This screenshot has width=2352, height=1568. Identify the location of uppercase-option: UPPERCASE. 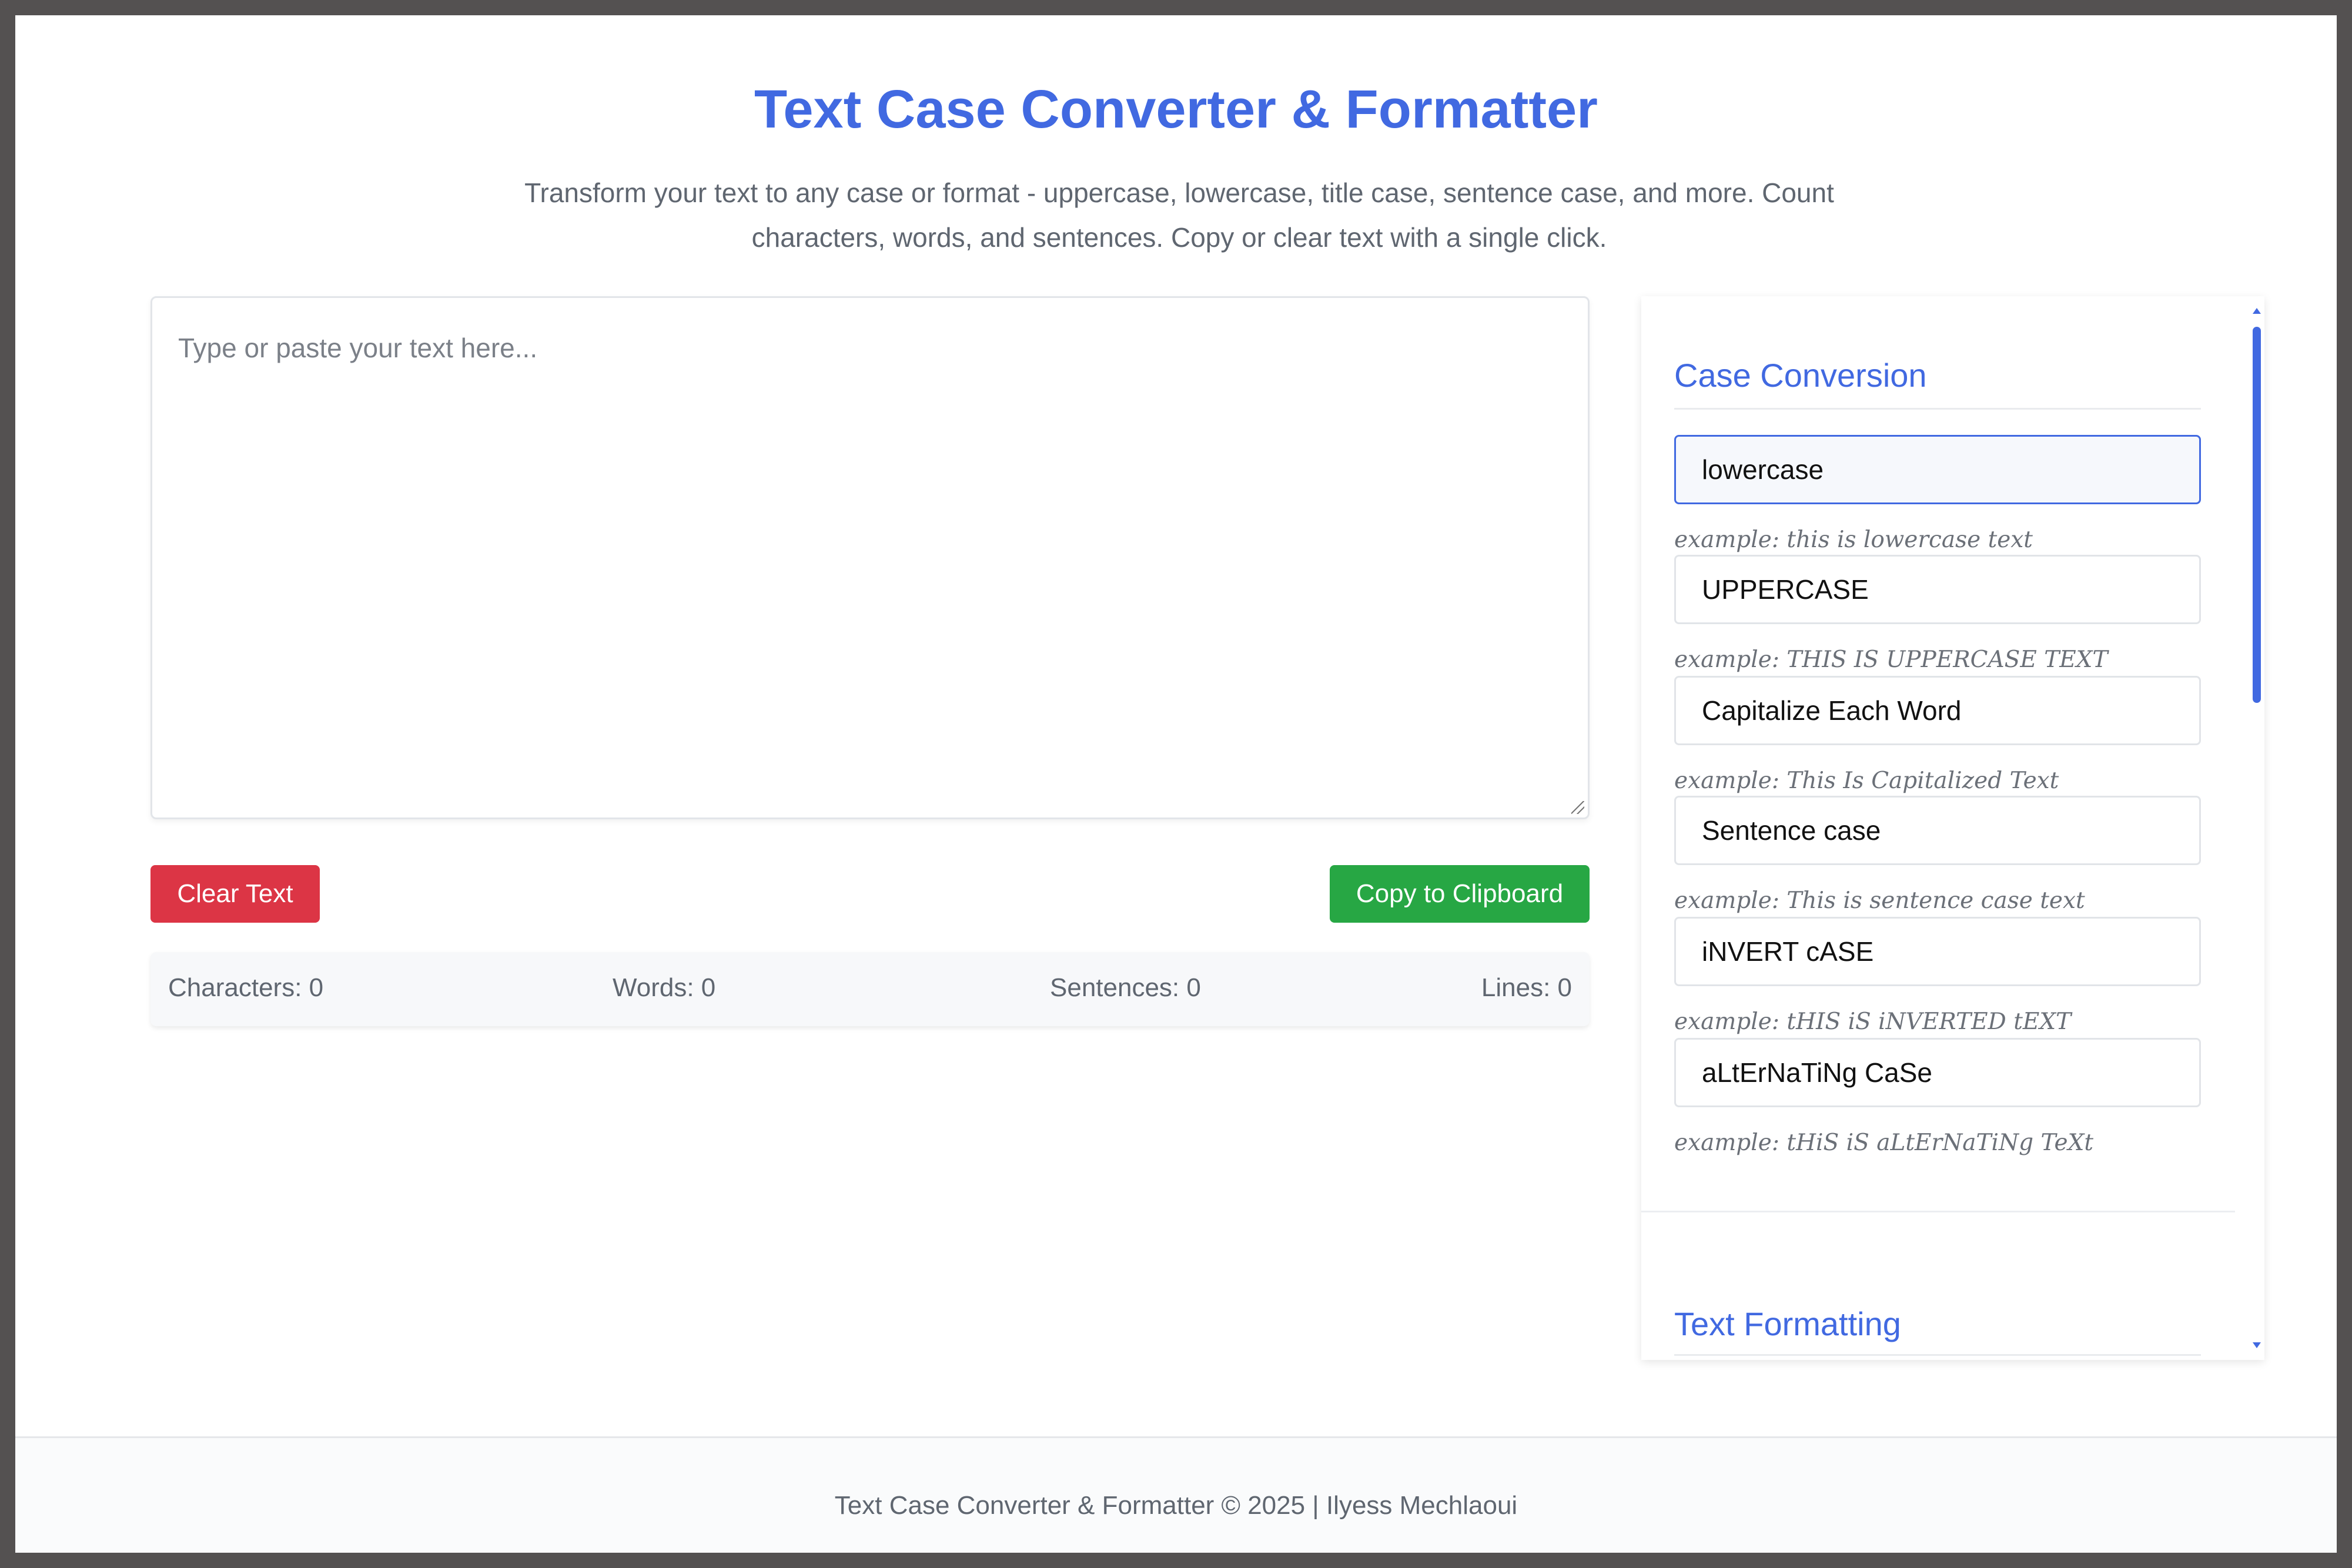
(1937, 589).